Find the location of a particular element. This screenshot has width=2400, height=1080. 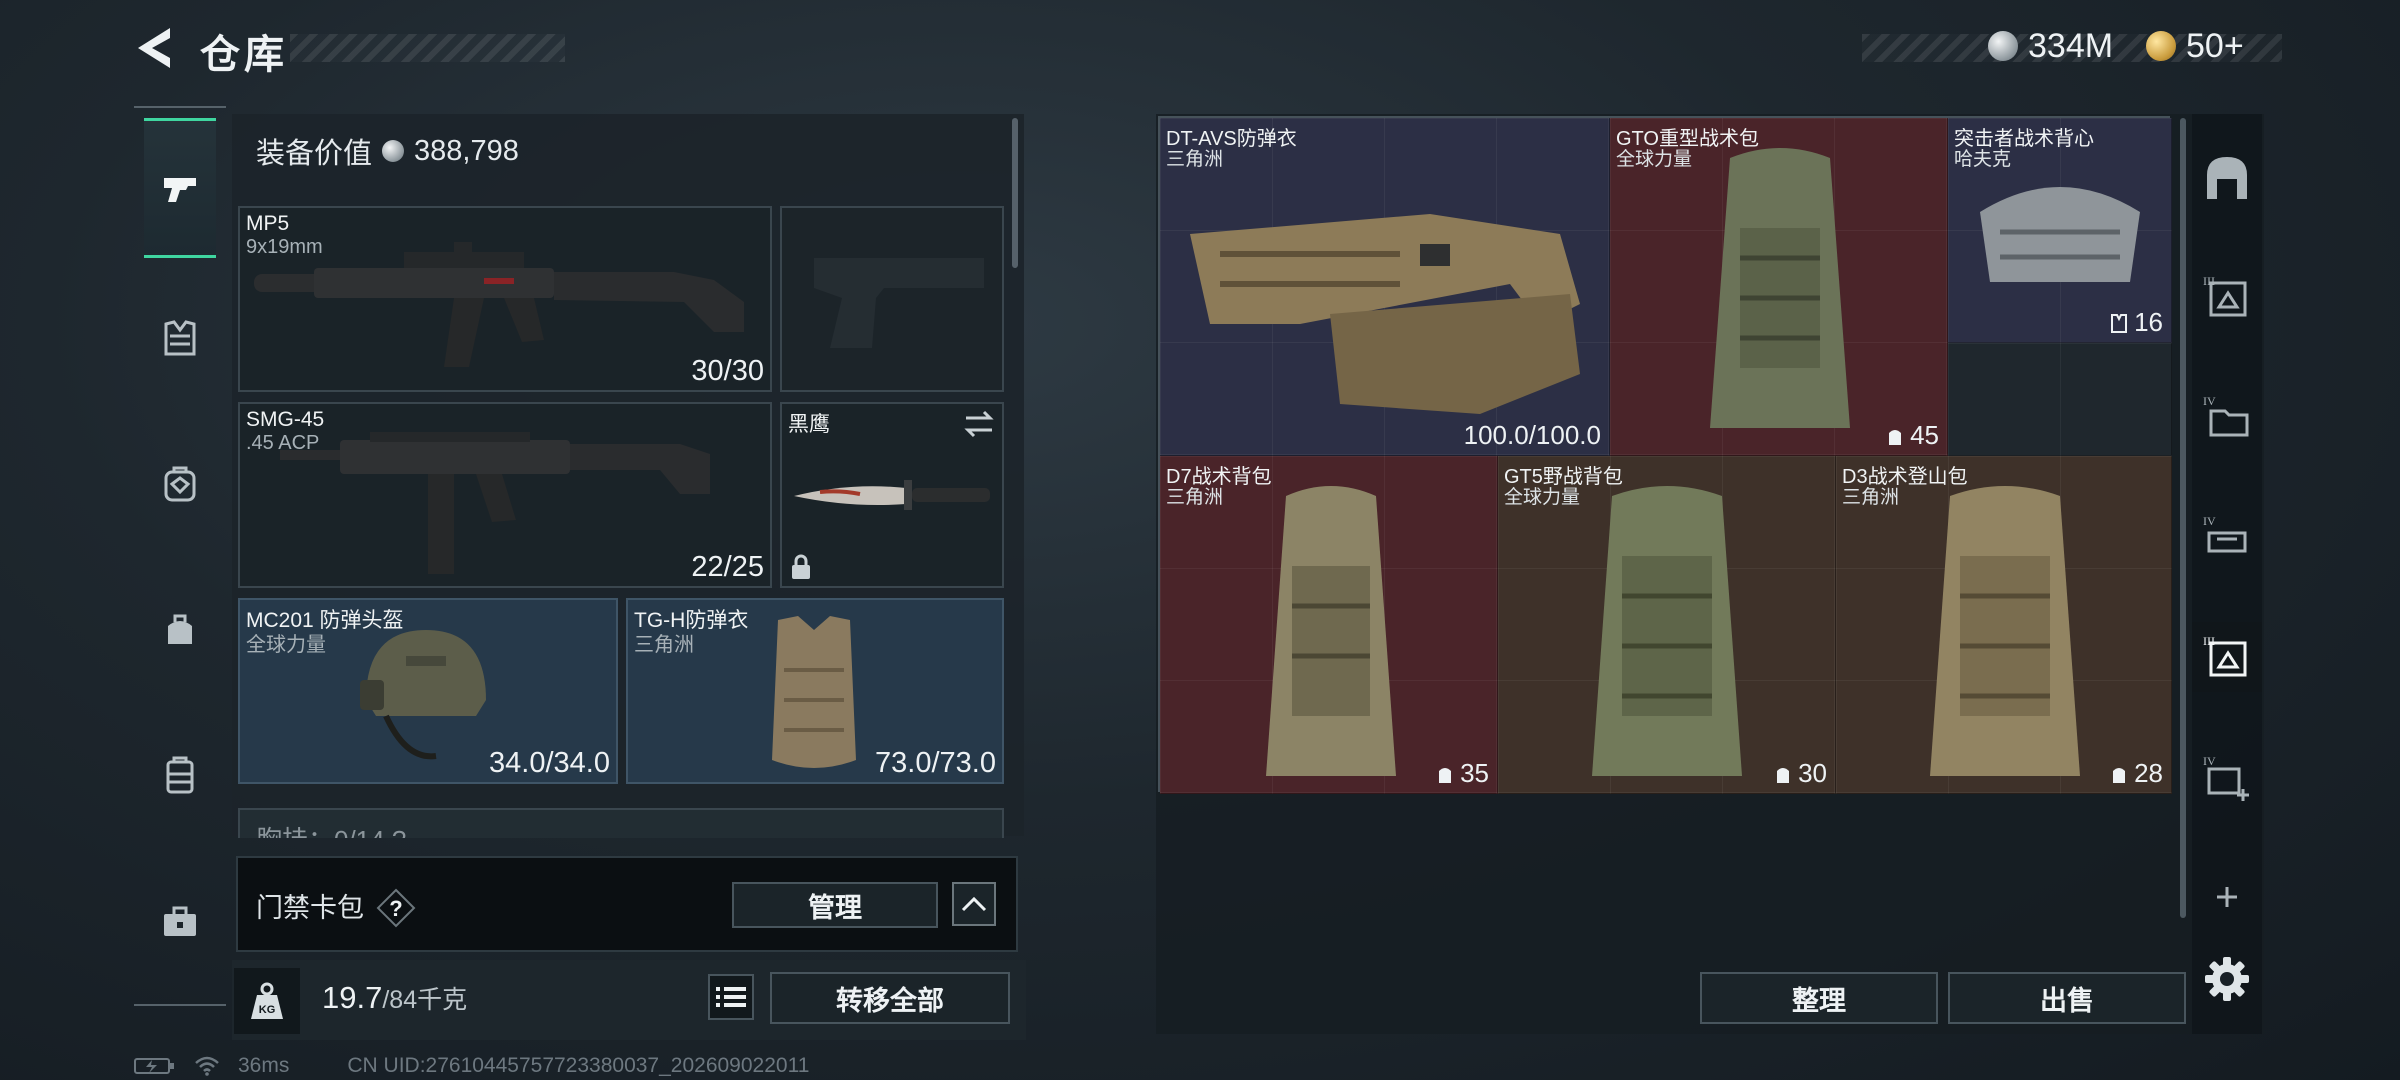

battery-icon is located at coordinates (154, 1066).